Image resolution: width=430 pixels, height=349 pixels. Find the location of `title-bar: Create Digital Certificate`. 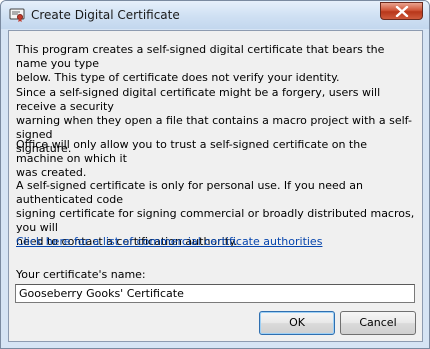

title-bar: Create Digital Certificate is located at coordinates (215, 15).